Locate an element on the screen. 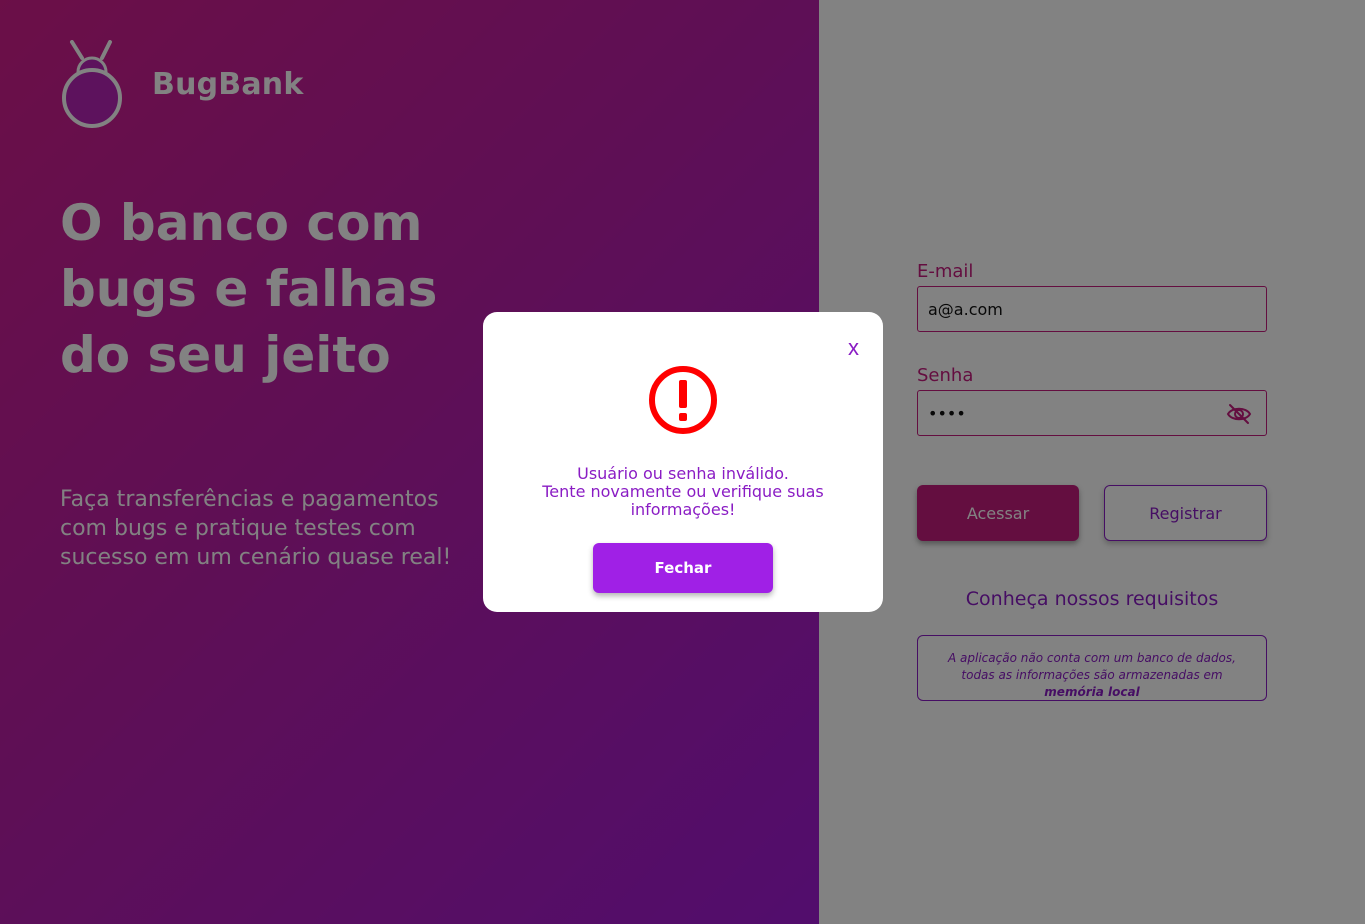 The height and width of the screenshot is (924, 1365). alert-circle-icon is located at coordinates (683, 402).